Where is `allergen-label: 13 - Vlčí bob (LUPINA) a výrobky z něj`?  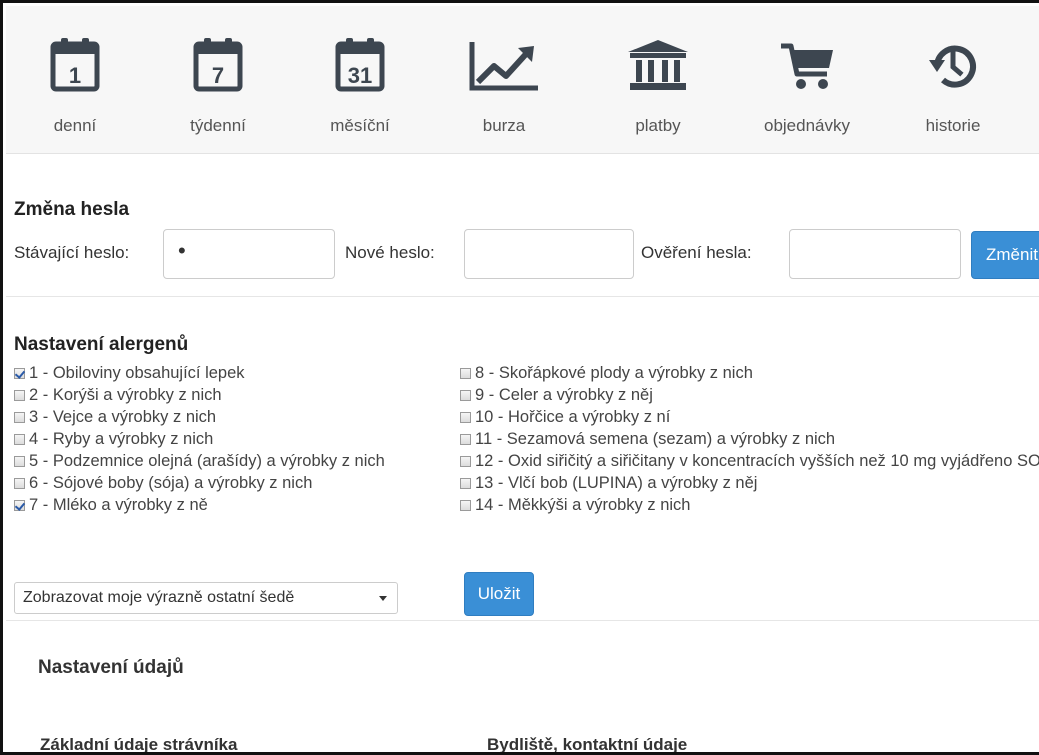 allergen-label: 13 - Vlčí bob (LUPINA) a výrobky z něj is located at coordinates (616, 483).